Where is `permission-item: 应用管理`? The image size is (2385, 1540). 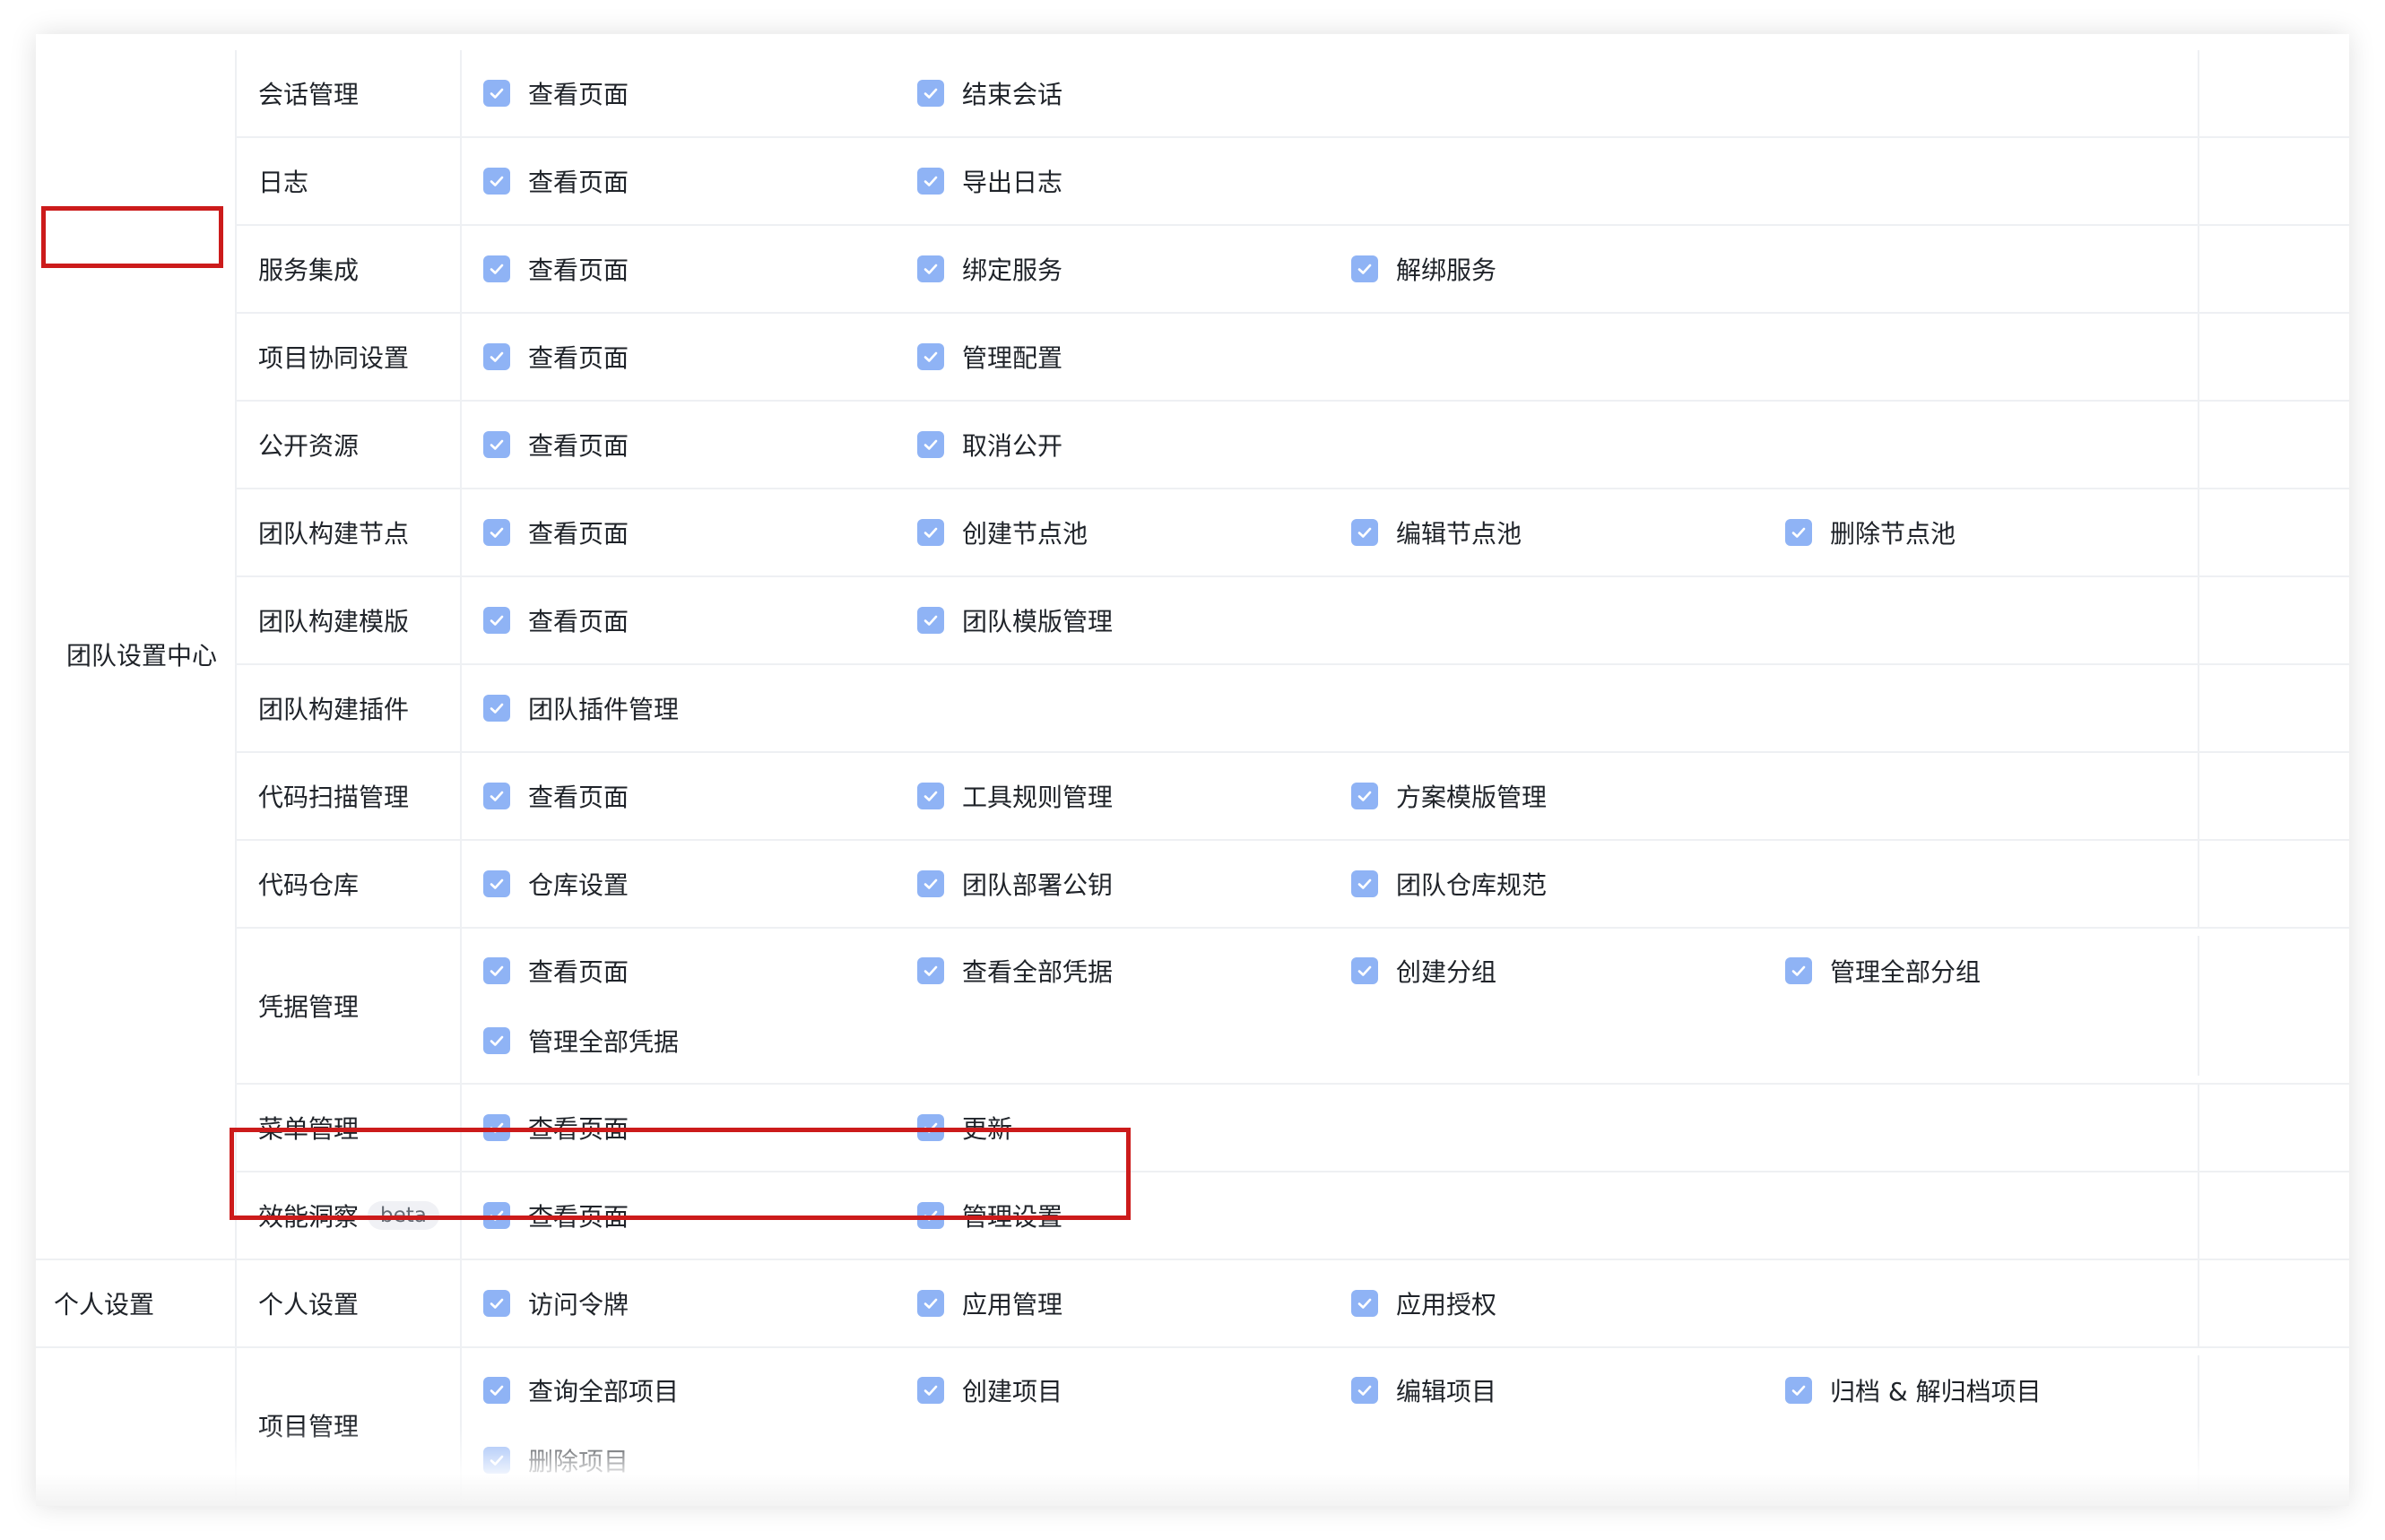 permission-item: 应用管理 is located at coordinates (1113, 1303).